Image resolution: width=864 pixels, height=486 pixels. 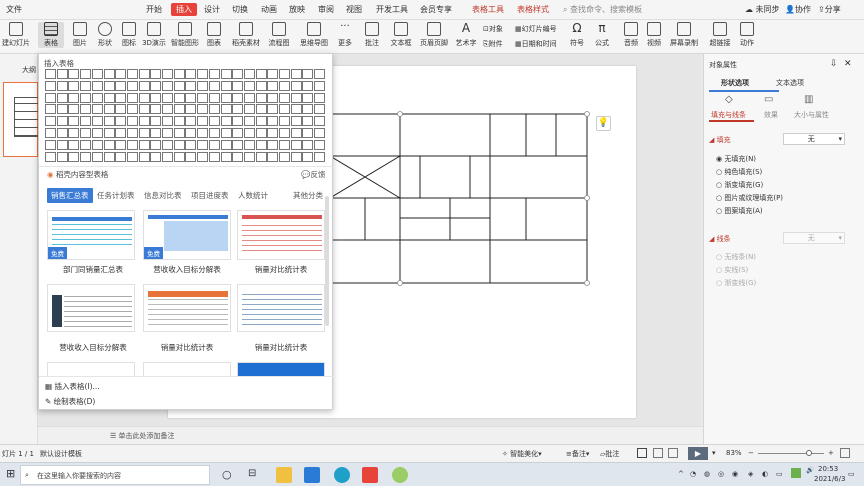 I want to click on new-slide-button: 建幻灯片, so click(x=16, y=35).